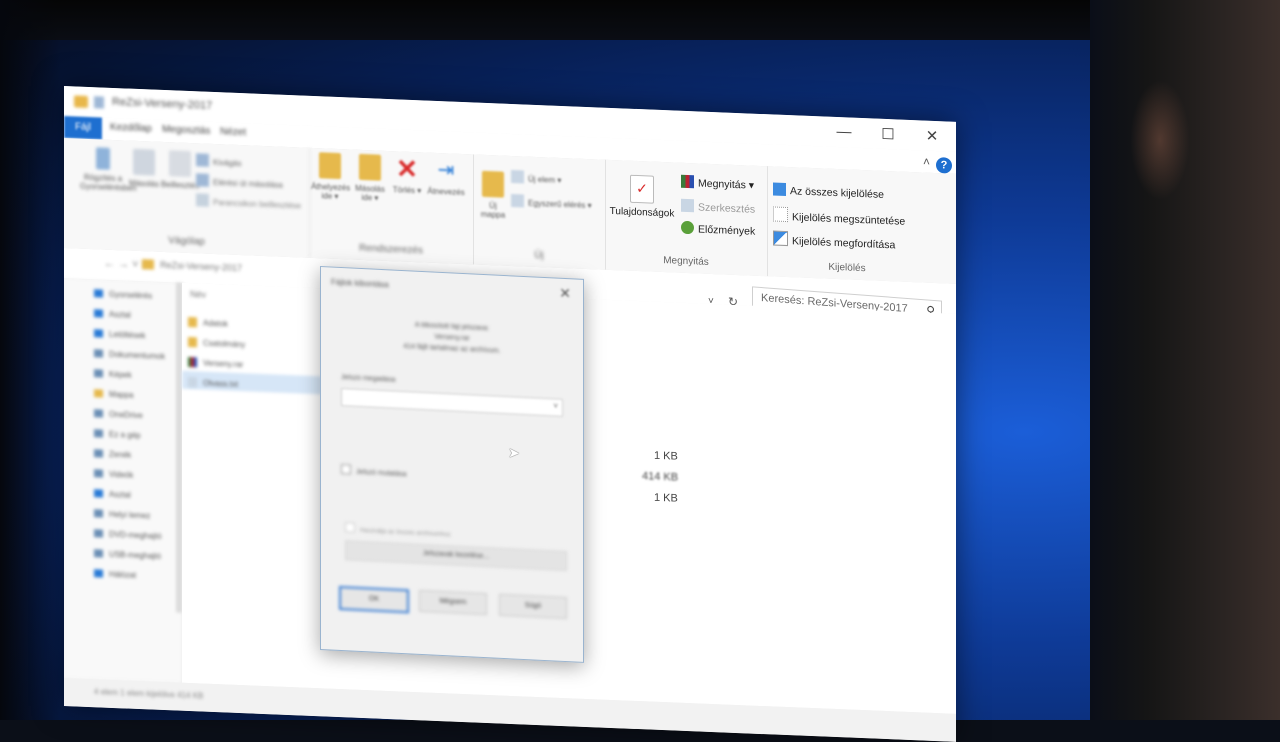 This screenshot has height=742, width=1280. I want to click on paste-button: Beillesztés, so click(180, 170).